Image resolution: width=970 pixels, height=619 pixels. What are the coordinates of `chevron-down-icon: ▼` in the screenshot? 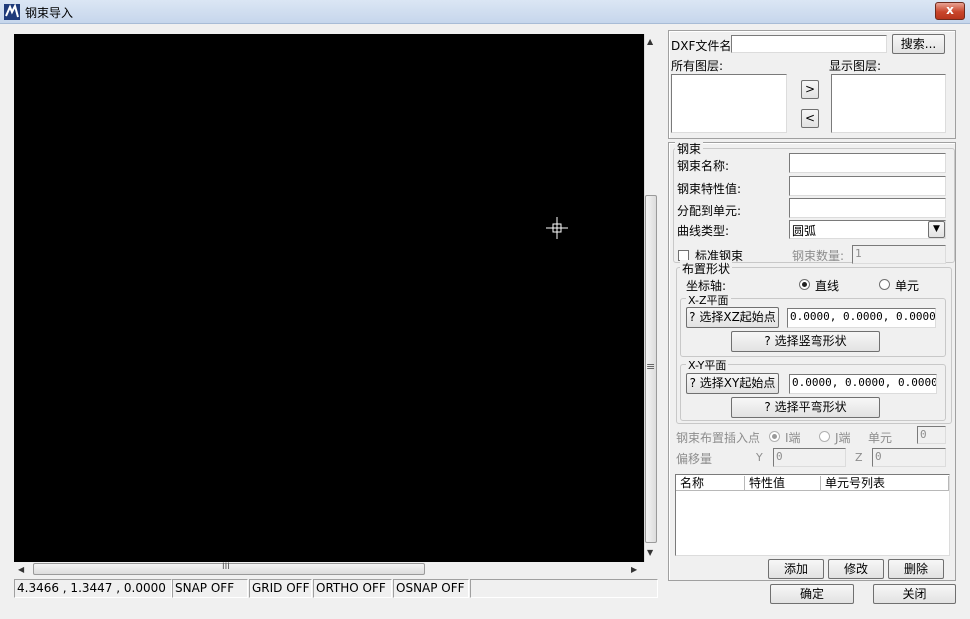 It's located at (936, 229).